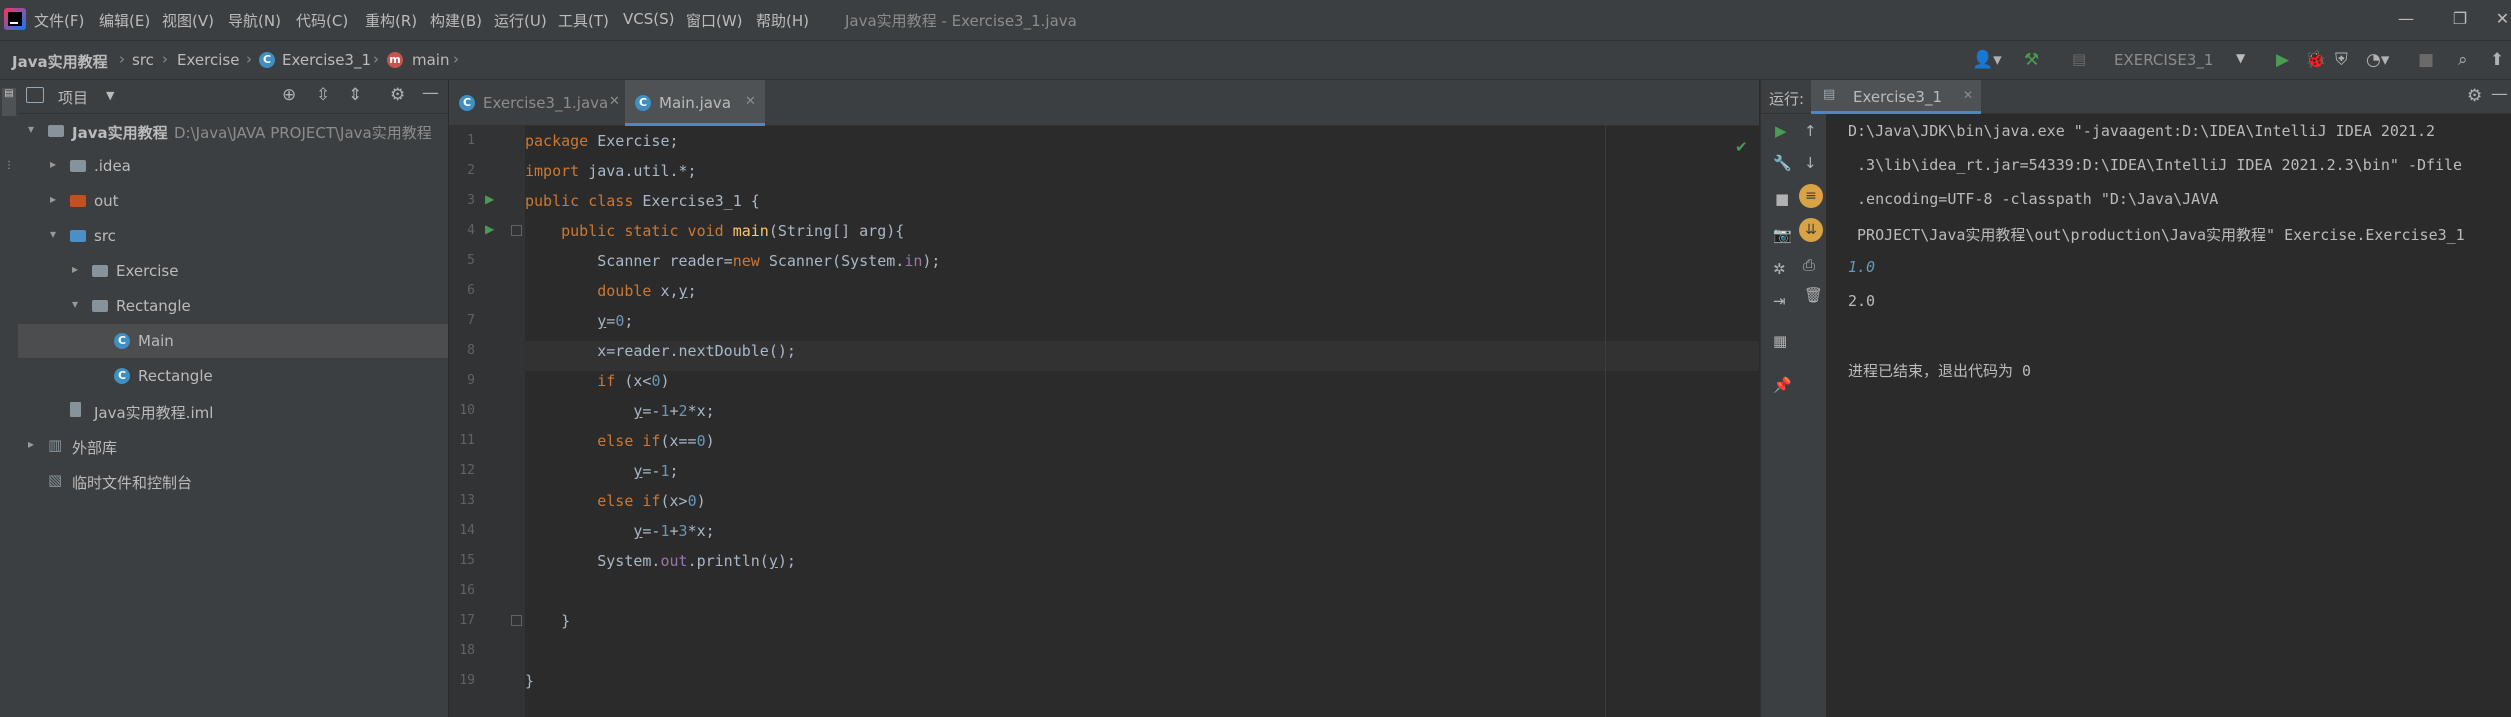 This screenshot has height=717, width=2511. What do you see at coordinates (2497, 60) in the screenshot?
I see `upgrade-icon: ⬆` at bounding box center [2497, 60].